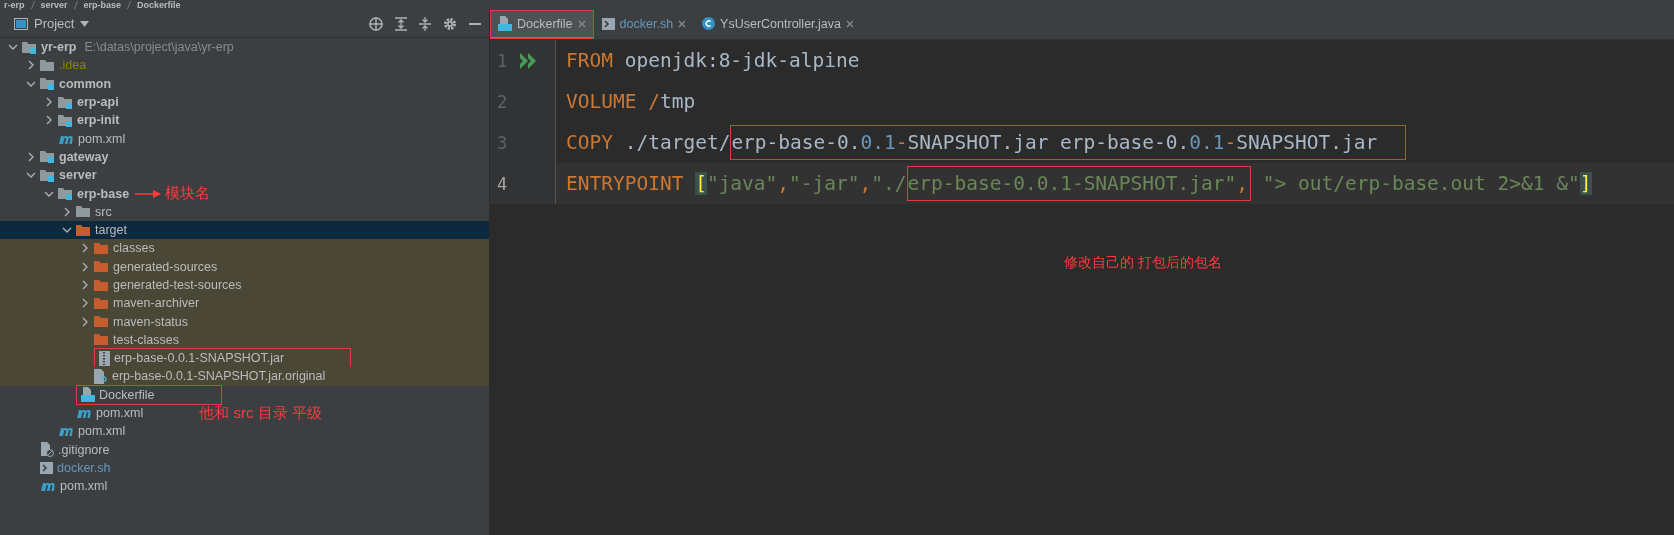  I want to click on breadcrumb-item: r-erp, so click(14, 5).